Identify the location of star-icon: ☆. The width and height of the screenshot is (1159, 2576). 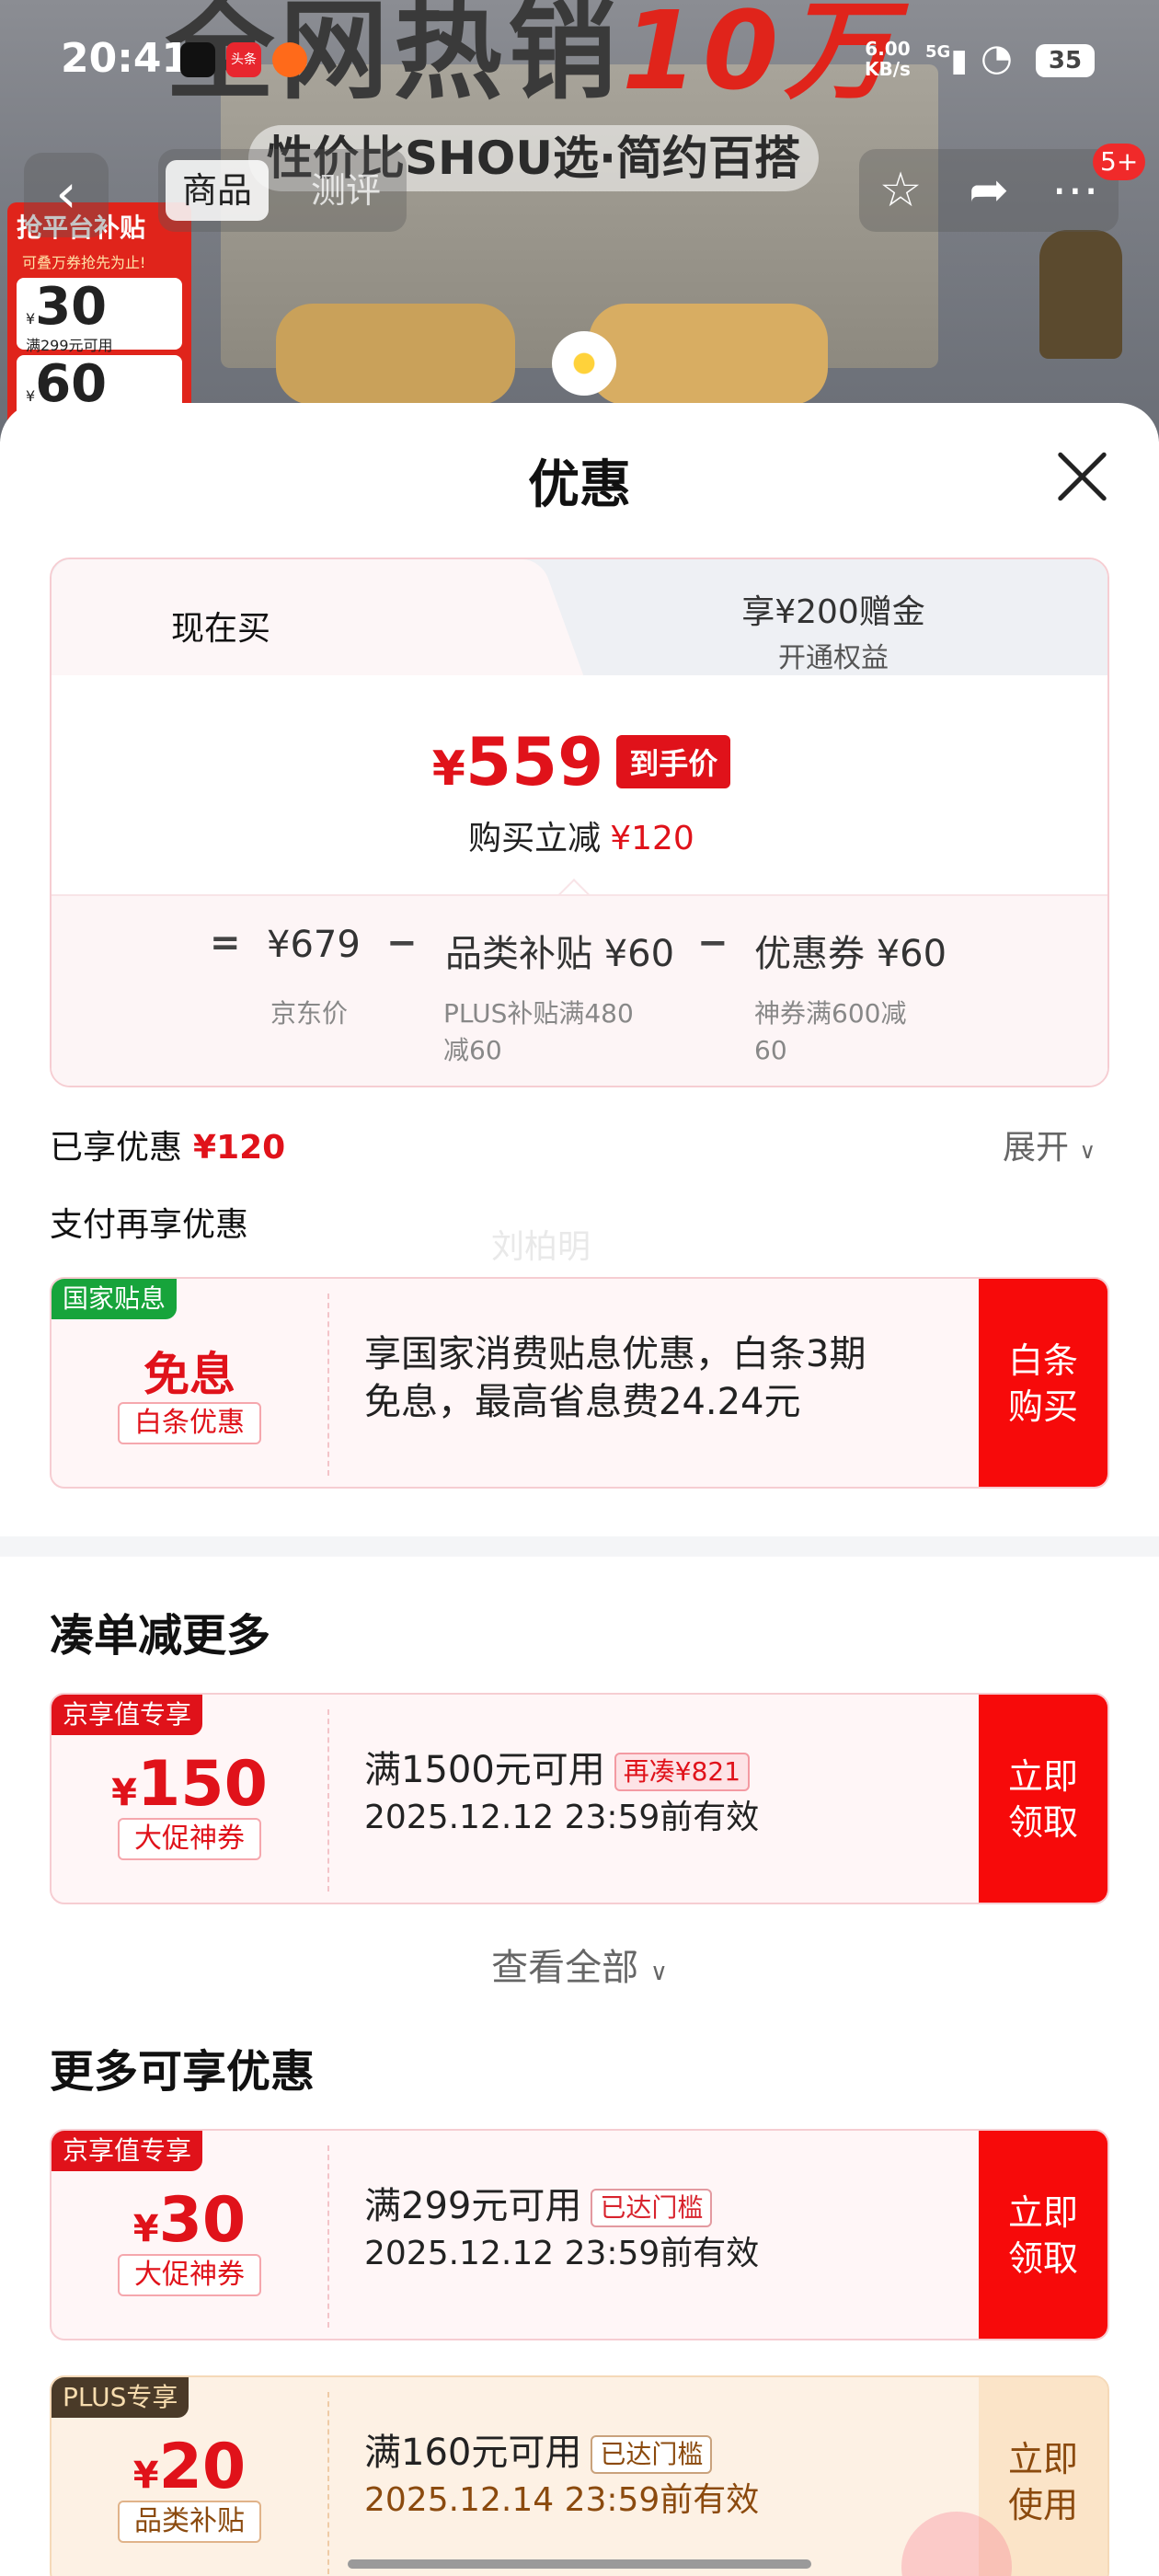
(900, 190).